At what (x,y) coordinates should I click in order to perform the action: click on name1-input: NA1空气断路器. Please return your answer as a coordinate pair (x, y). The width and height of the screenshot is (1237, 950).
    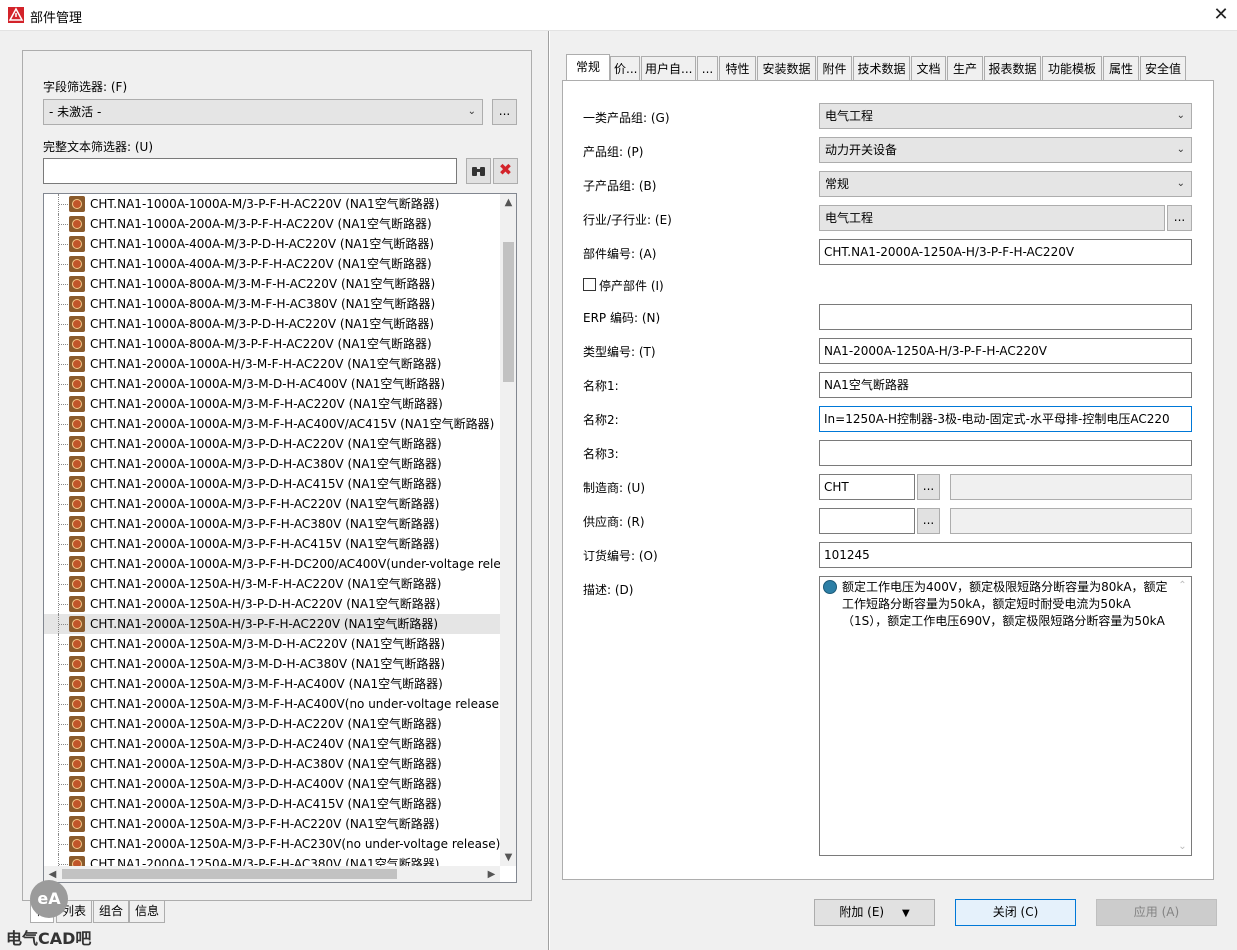
    Looking at the image, I should click on (1005, 385).